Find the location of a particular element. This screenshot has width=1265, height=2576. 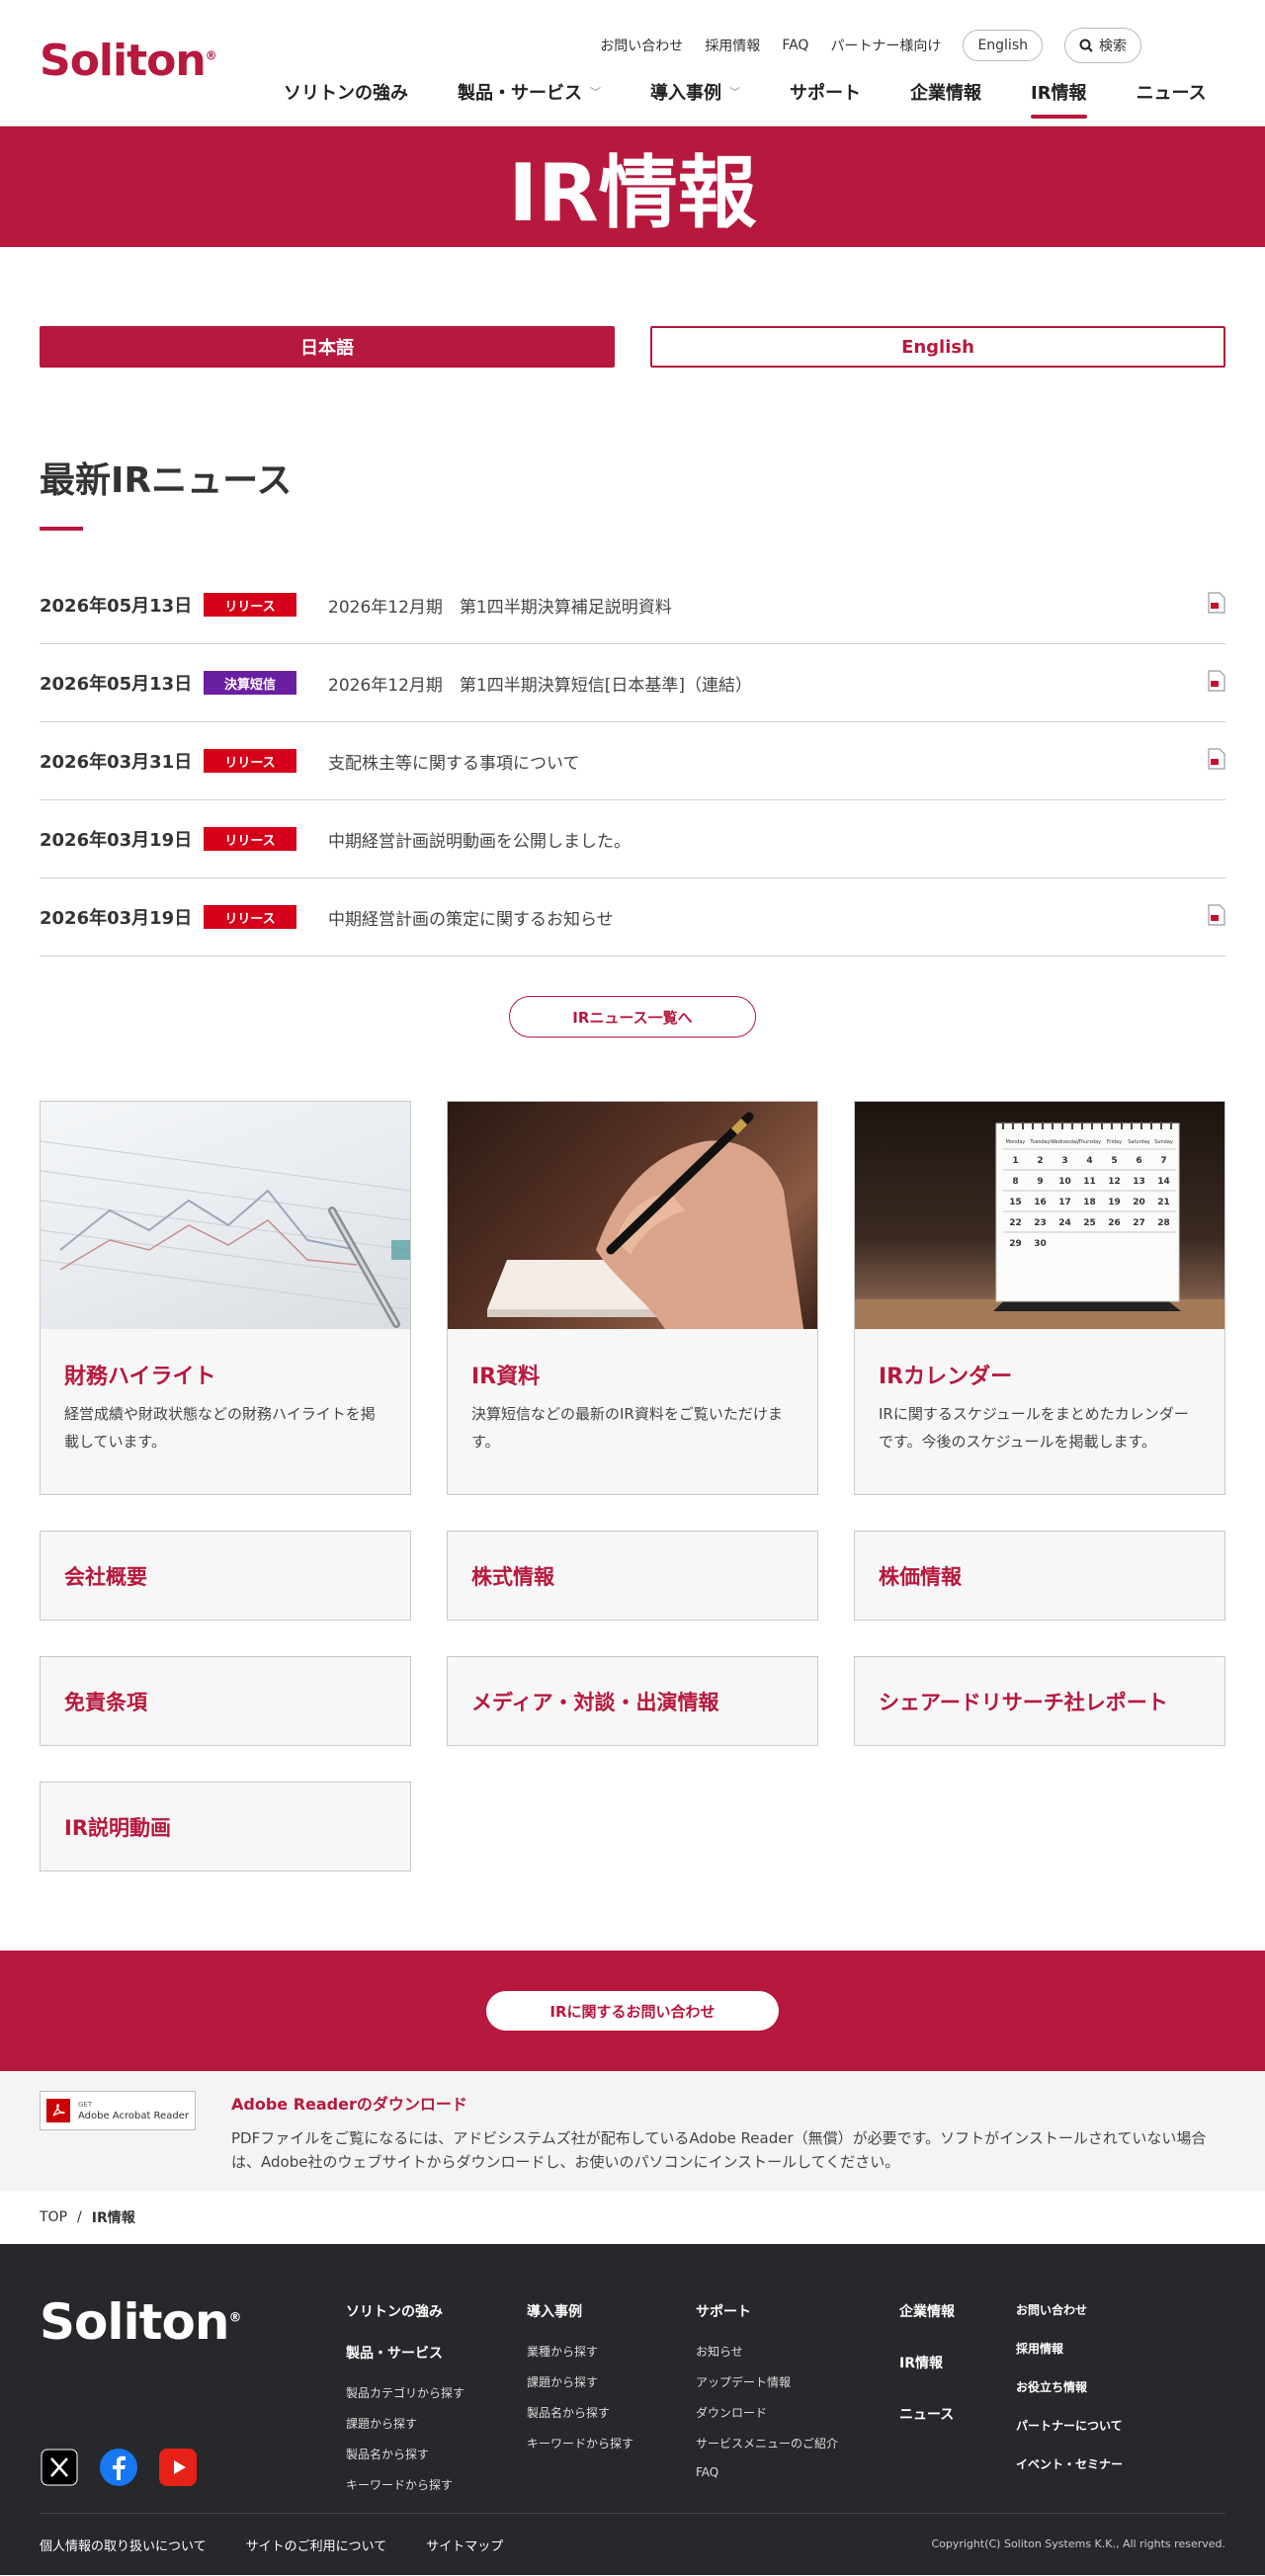

footer-heading: IR情報 is located at coordinates (927, 2362).